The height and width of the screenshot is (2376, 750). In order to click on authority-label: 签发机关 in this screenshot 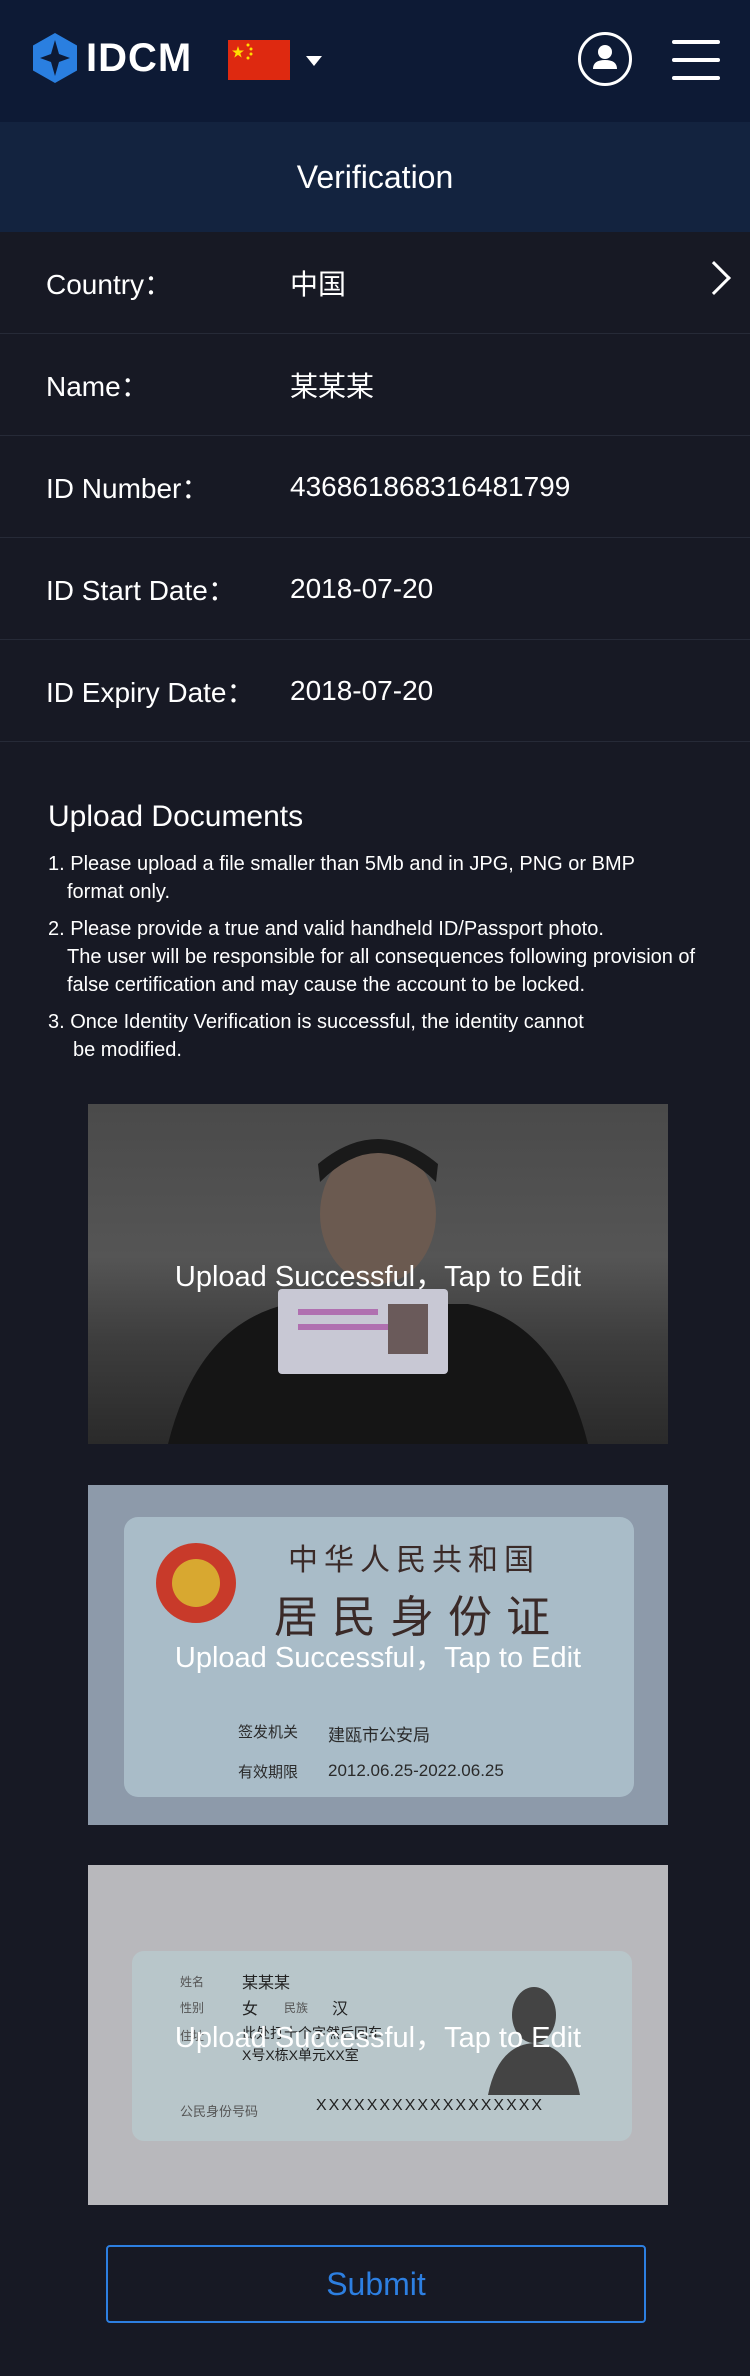, I will do `click(268, 1732)`.